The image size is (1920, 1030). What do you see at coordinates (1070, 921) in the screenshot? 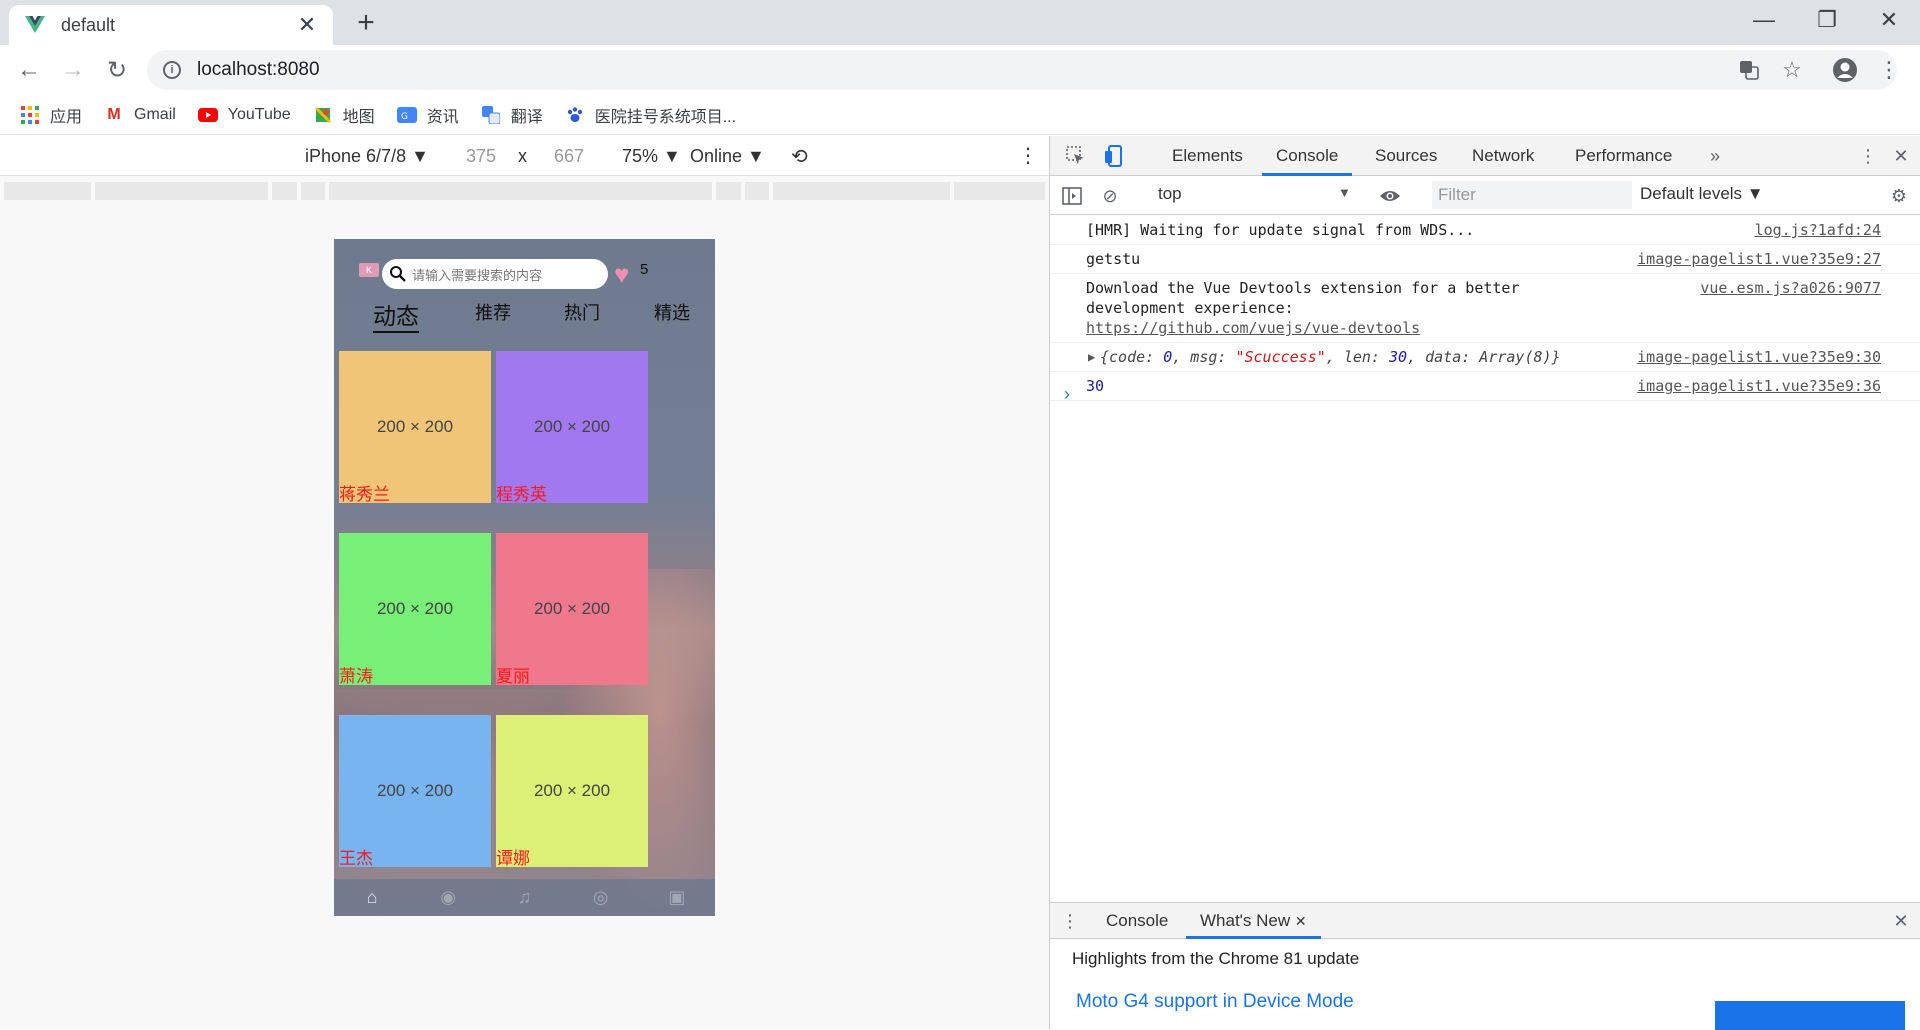
I see `drawer-menu-icon: ⋮` at bounding box center [1070, 921].